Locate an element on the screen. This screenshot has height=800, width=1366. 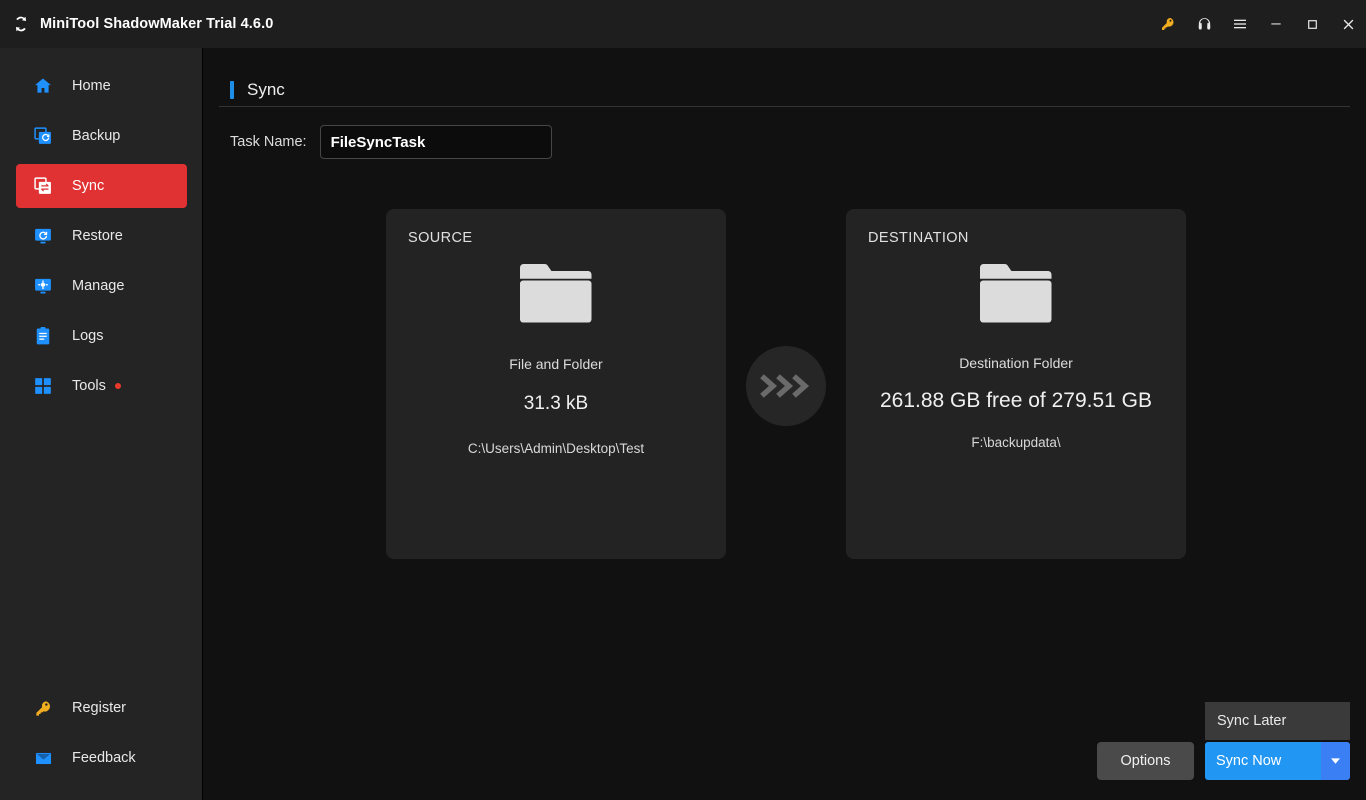
sidebar-item-home: Home is located at coordinates (101, 86).